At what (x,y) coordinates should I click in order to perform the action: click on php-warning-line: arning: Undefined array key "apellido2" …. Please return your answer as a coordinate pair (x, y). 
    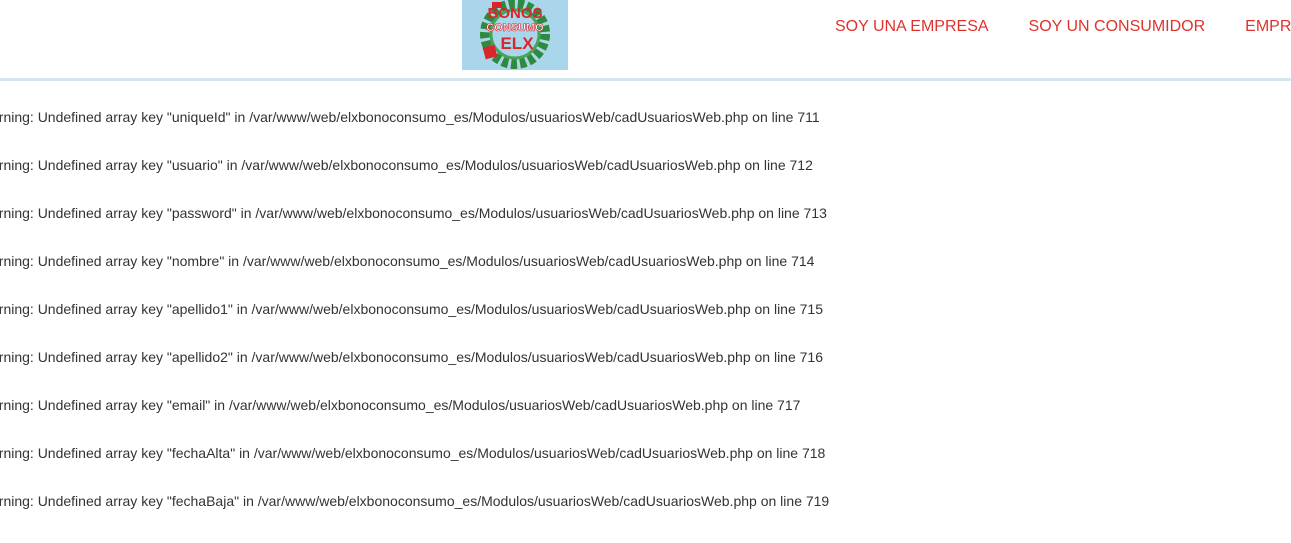
    Looking at the image, I should click on (412, 357).